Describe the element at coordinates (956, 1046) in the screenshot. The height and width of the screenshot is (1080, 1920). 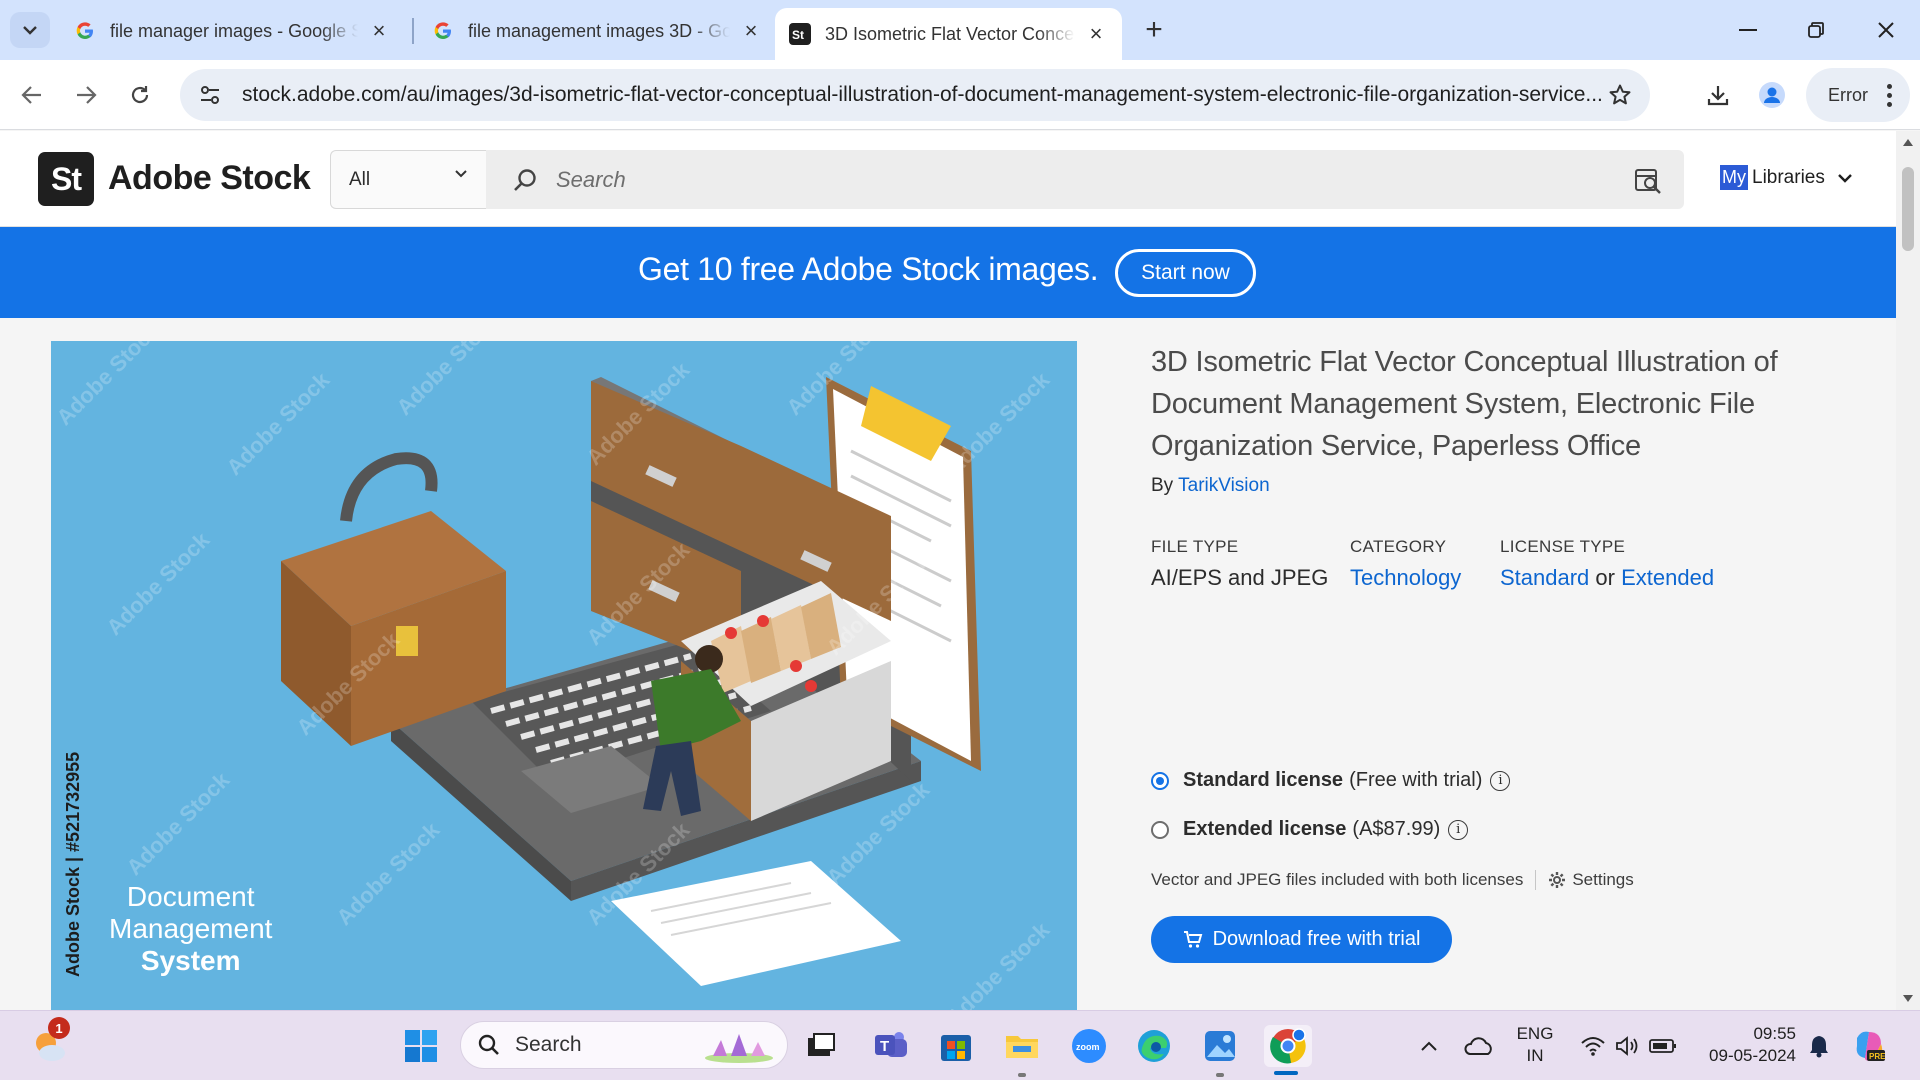
I see `microsoft-store-icon` at that location.